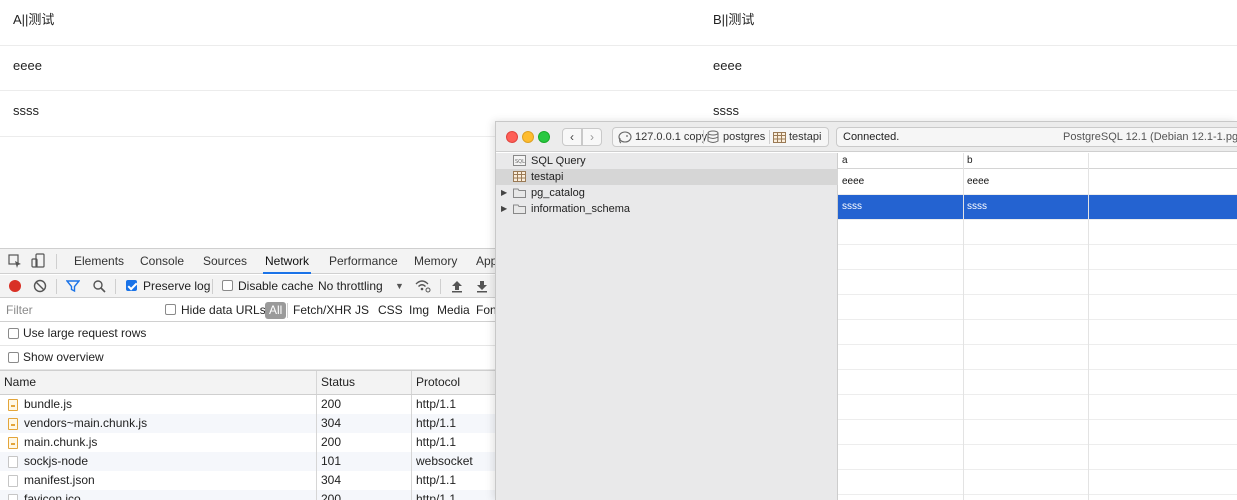  I want to click on breadcrumb-server: 127.0.0.1 copy, so click(671, 137).